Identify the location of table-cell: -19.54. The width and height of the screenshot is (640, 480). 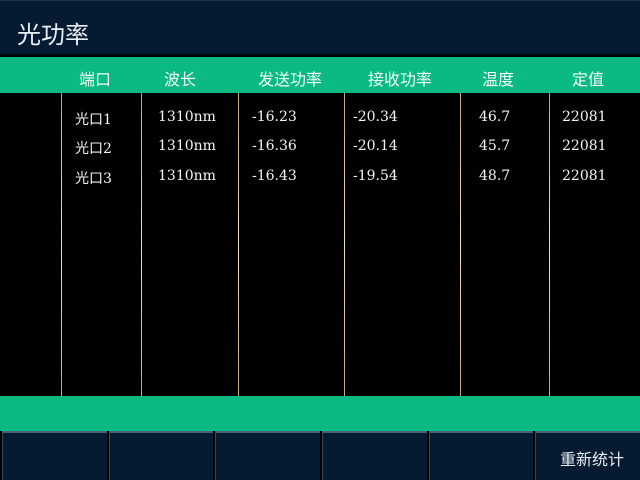
(375, 176).